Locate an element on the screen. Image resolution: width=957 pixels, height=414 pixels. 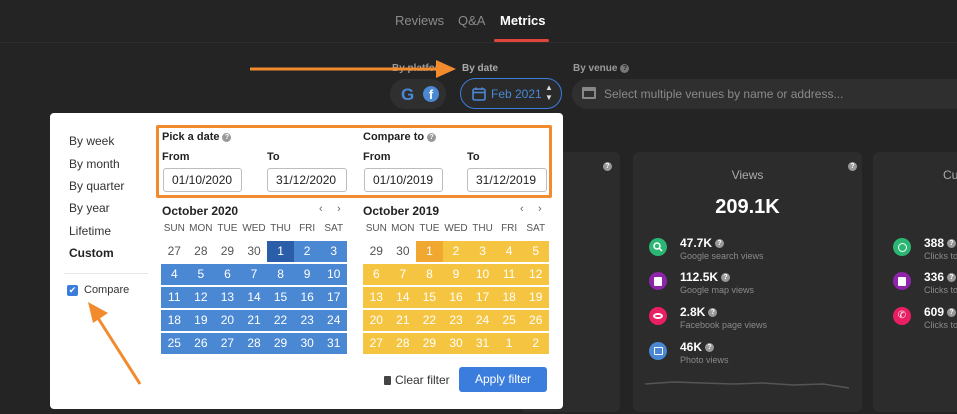
weekday-header: THU is located at coordinates (482, 228).